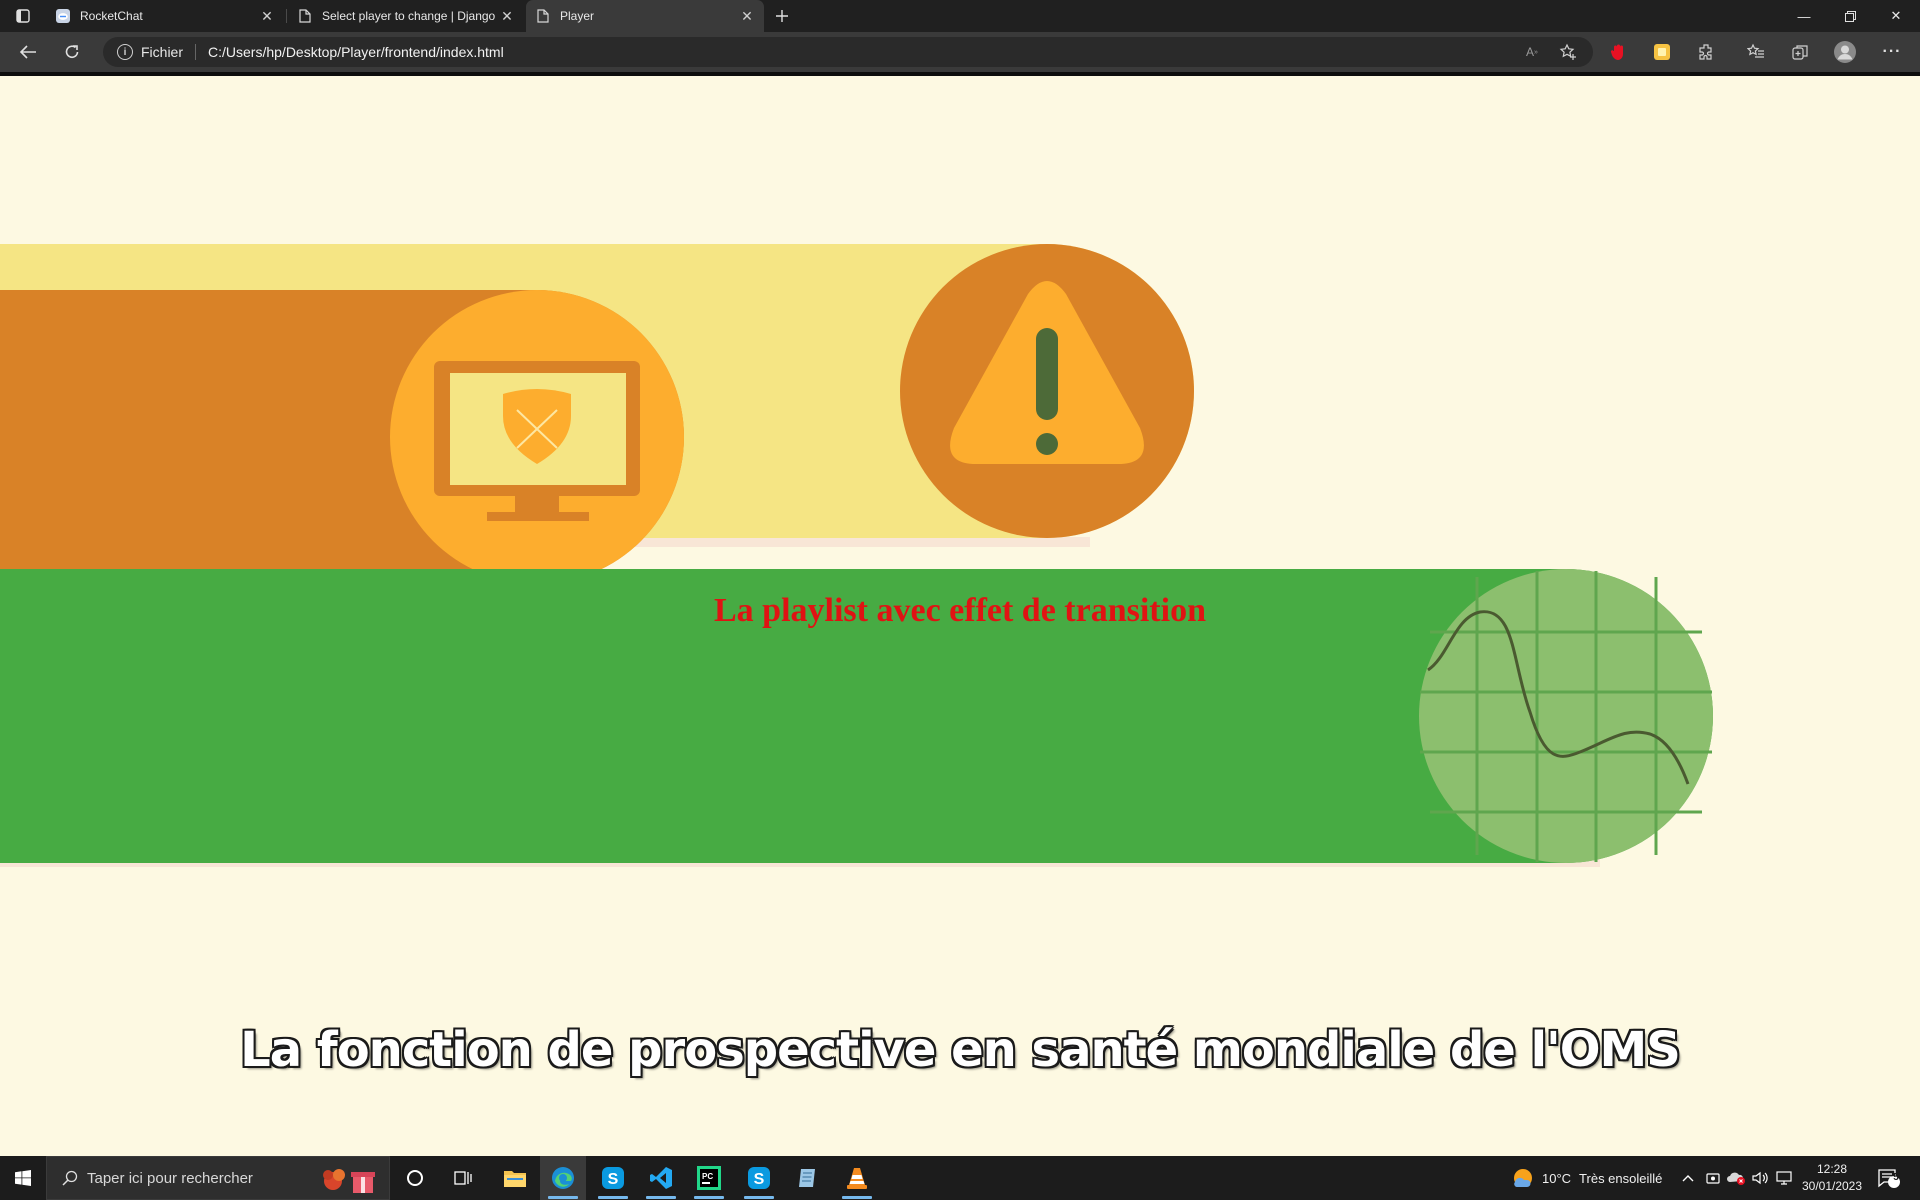 The height and width of the screenshot is (1200, 1920). I want to click on onedrive-error-icon, so click(1736, 1178).